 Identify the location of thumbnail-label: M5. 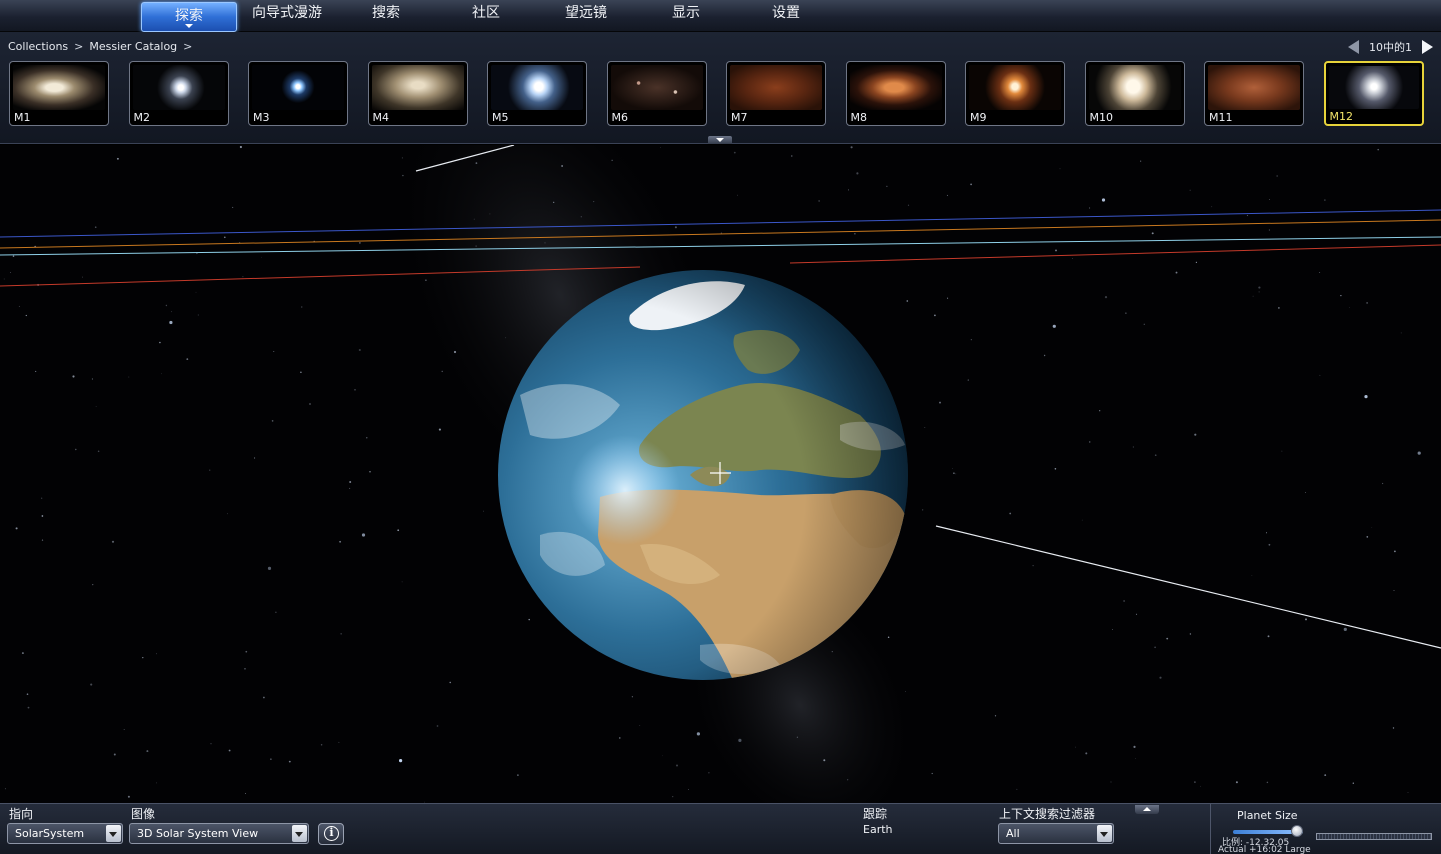
(500, 117).